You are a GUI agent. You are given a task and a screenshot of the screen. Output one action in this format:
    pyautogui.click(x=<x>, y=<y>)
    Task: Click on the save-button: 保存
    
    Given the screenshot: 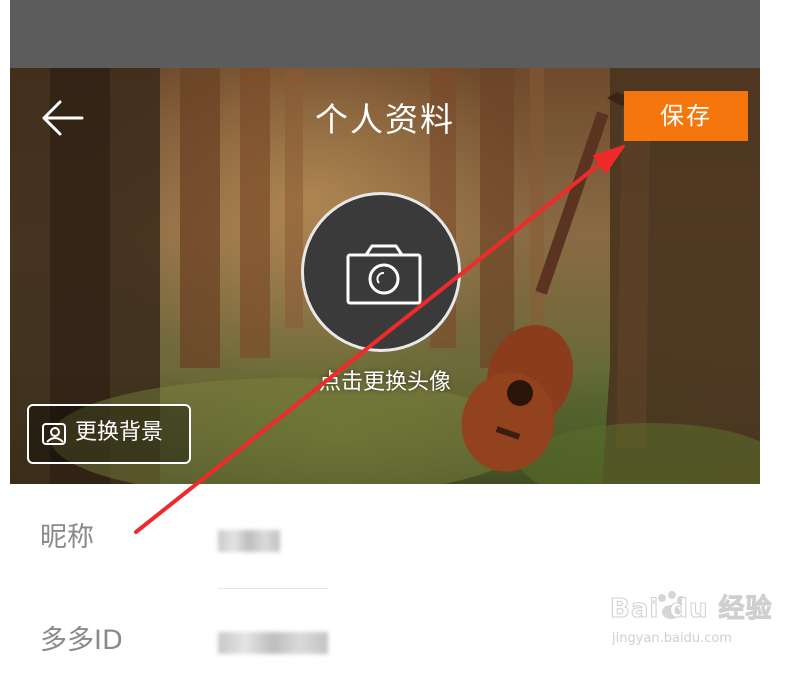 What is the action you would take?
    pyautogui.click(x=686, y=116)
    